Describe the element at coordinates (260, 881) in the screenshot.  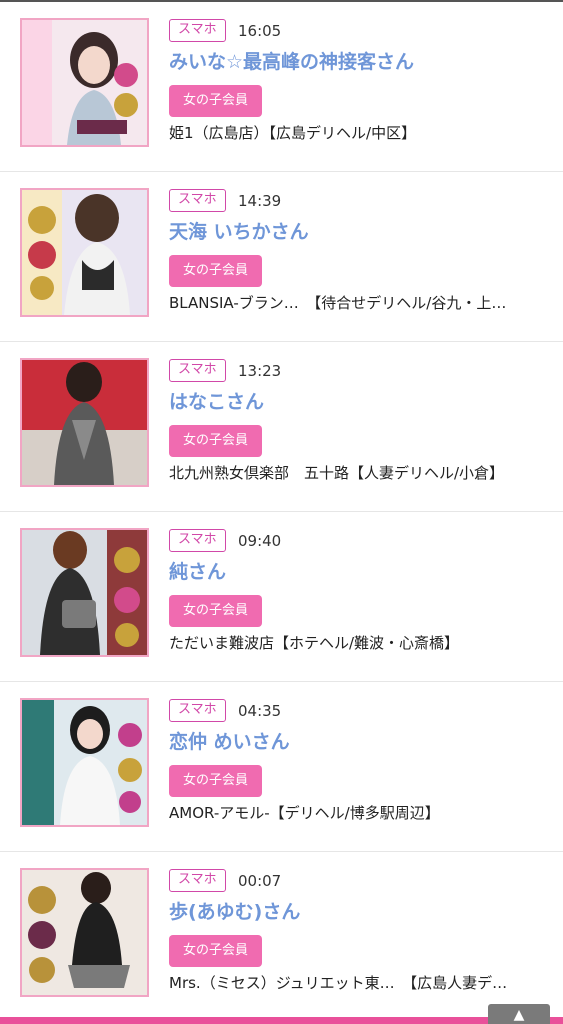
I see `post-time: 00:07` at that location.